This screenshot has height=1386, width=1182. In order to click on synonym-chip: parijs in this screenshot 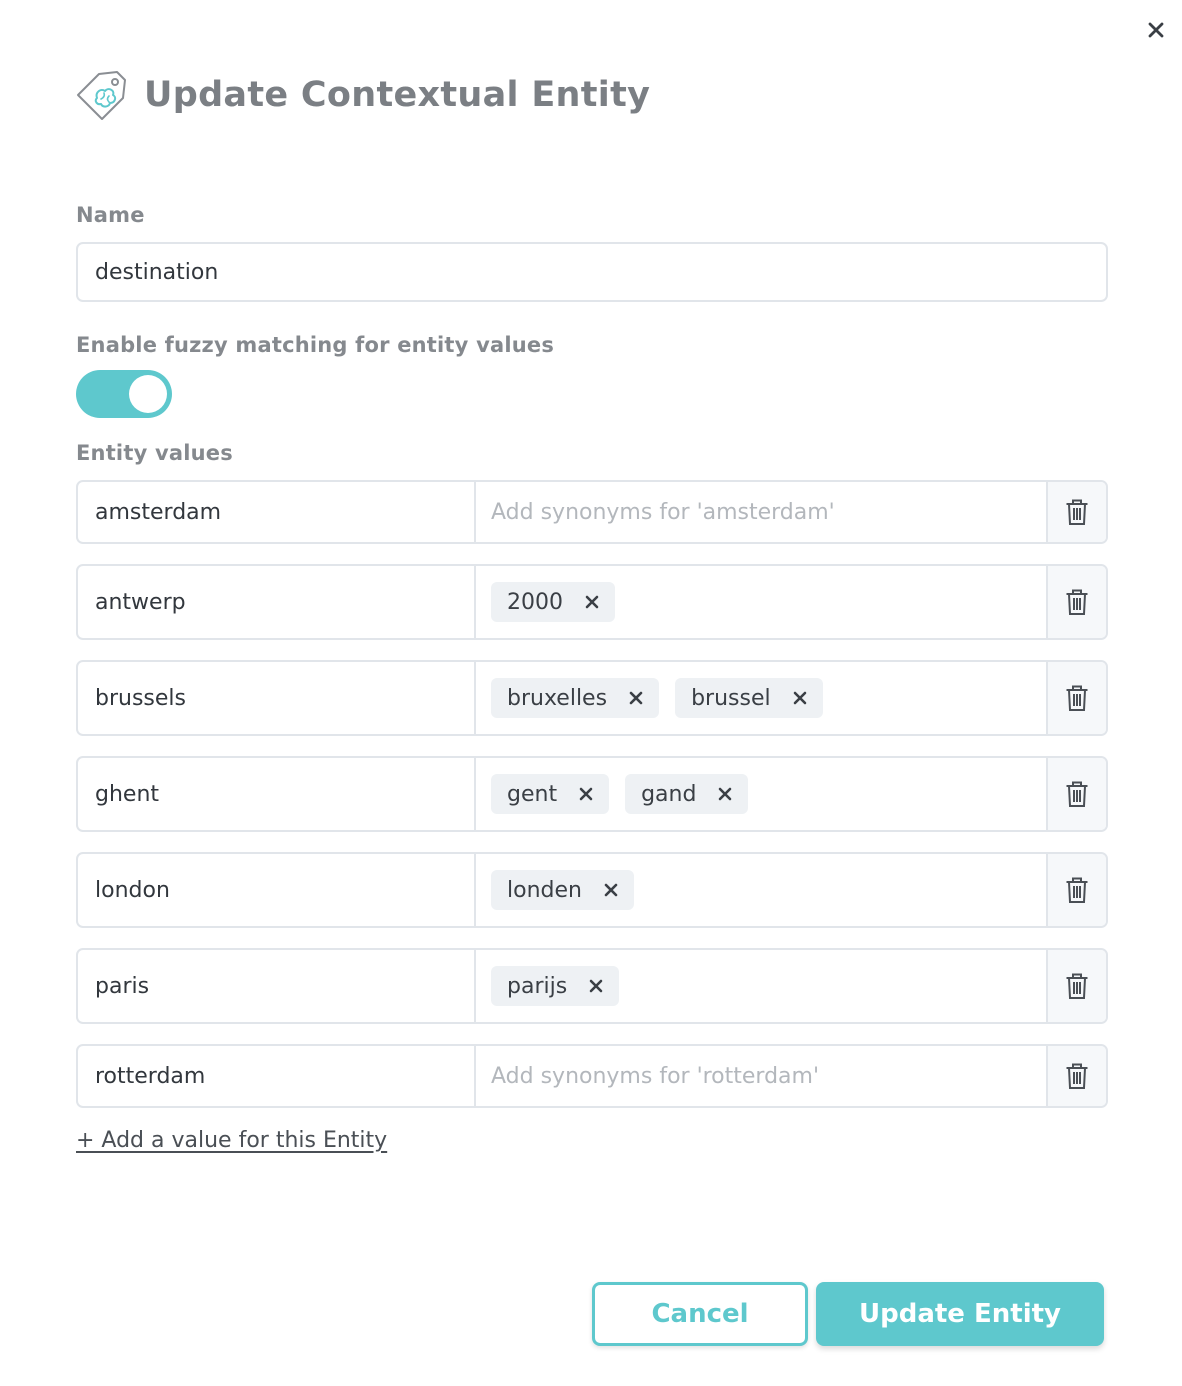, I will do `click(555, 986)`.